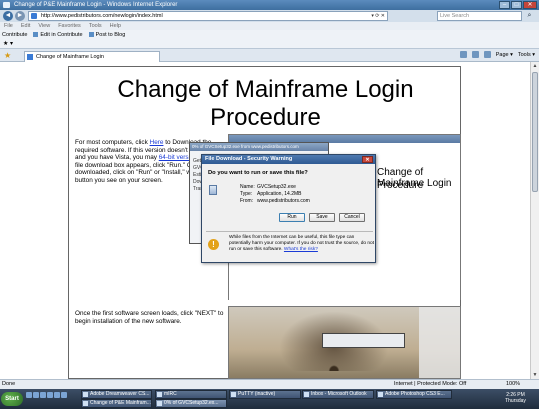  Describe the element at coordinates (487, 54) in the screenshot. I see `print-icon` at that location.